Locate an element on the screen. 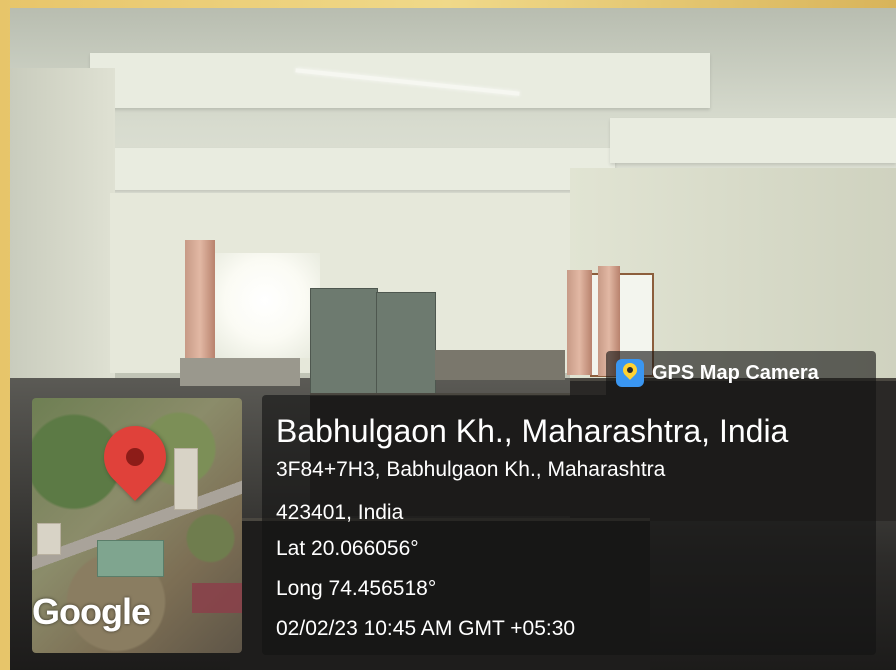 The height and width of the screenshot is (670, 896). address-line-1: 3F84+7H3, Babhulgaon Kh., Maharashtra is located at coordinates (471, 469).